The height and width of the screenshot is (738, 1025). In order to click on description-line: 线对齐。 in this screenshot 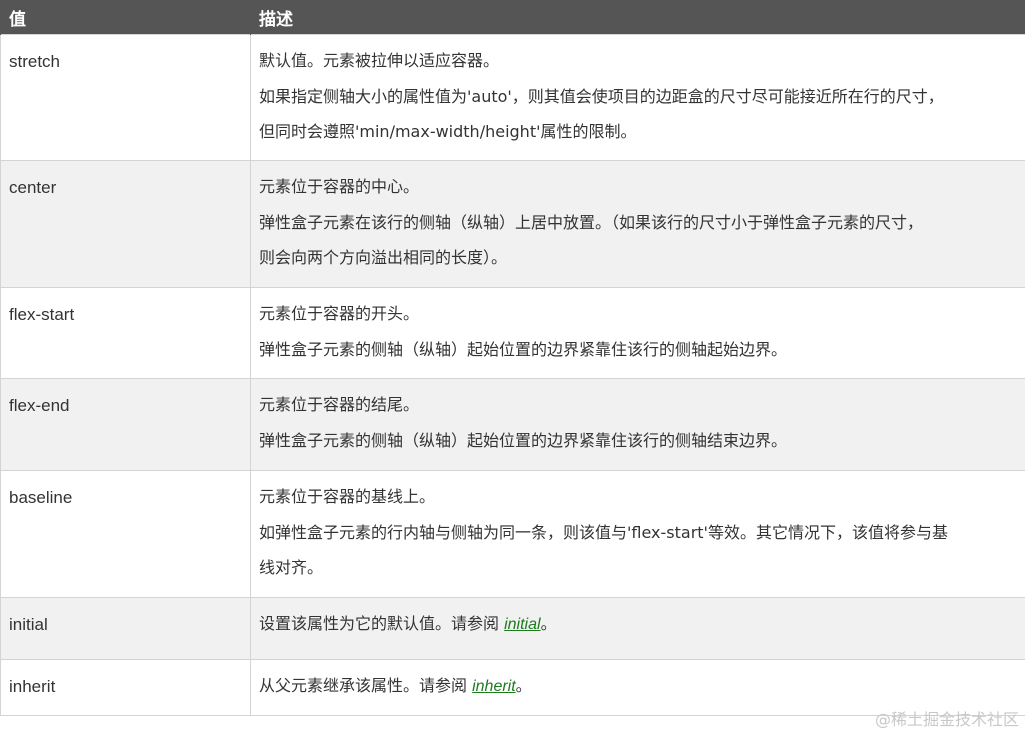, I will do `click(291, 567)`.